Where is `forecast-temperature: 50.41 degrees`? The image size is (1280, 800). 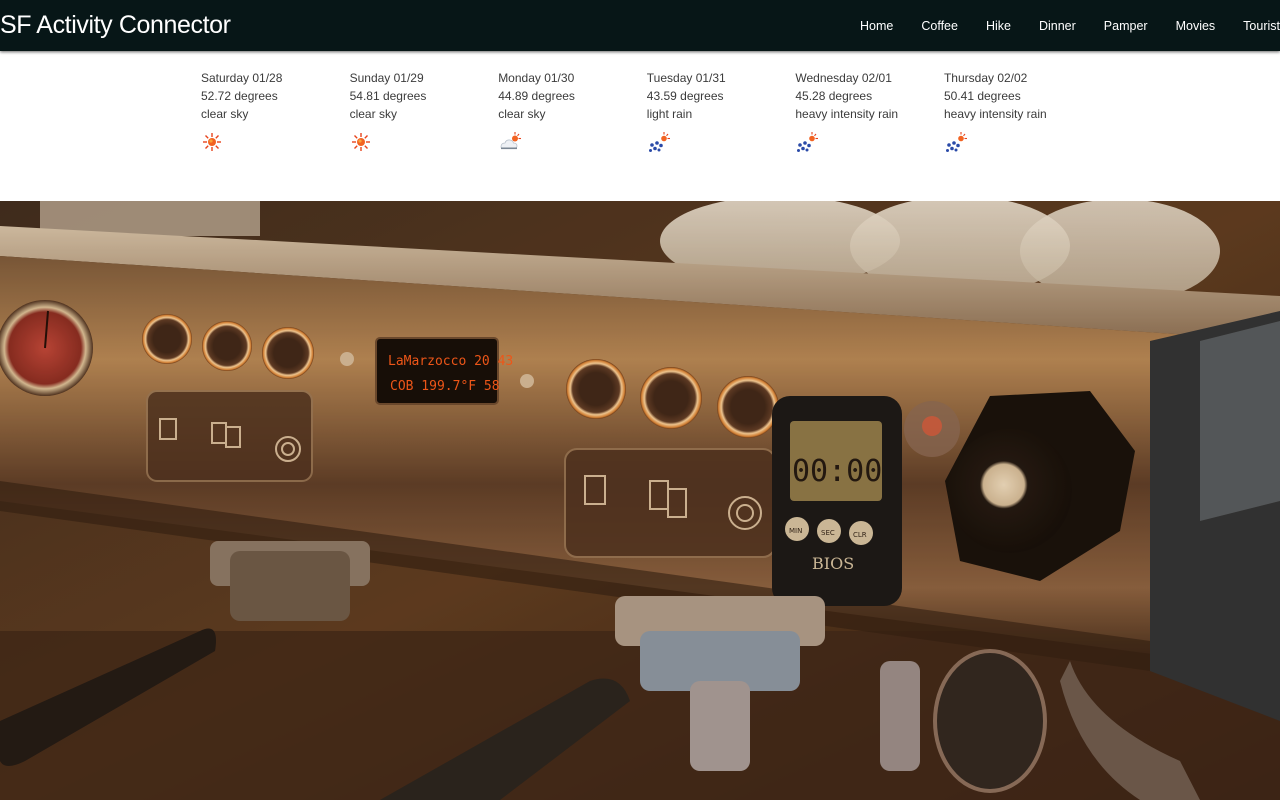
forecast-temperature: 50.41 degrees is located at coordinates (982, 96).